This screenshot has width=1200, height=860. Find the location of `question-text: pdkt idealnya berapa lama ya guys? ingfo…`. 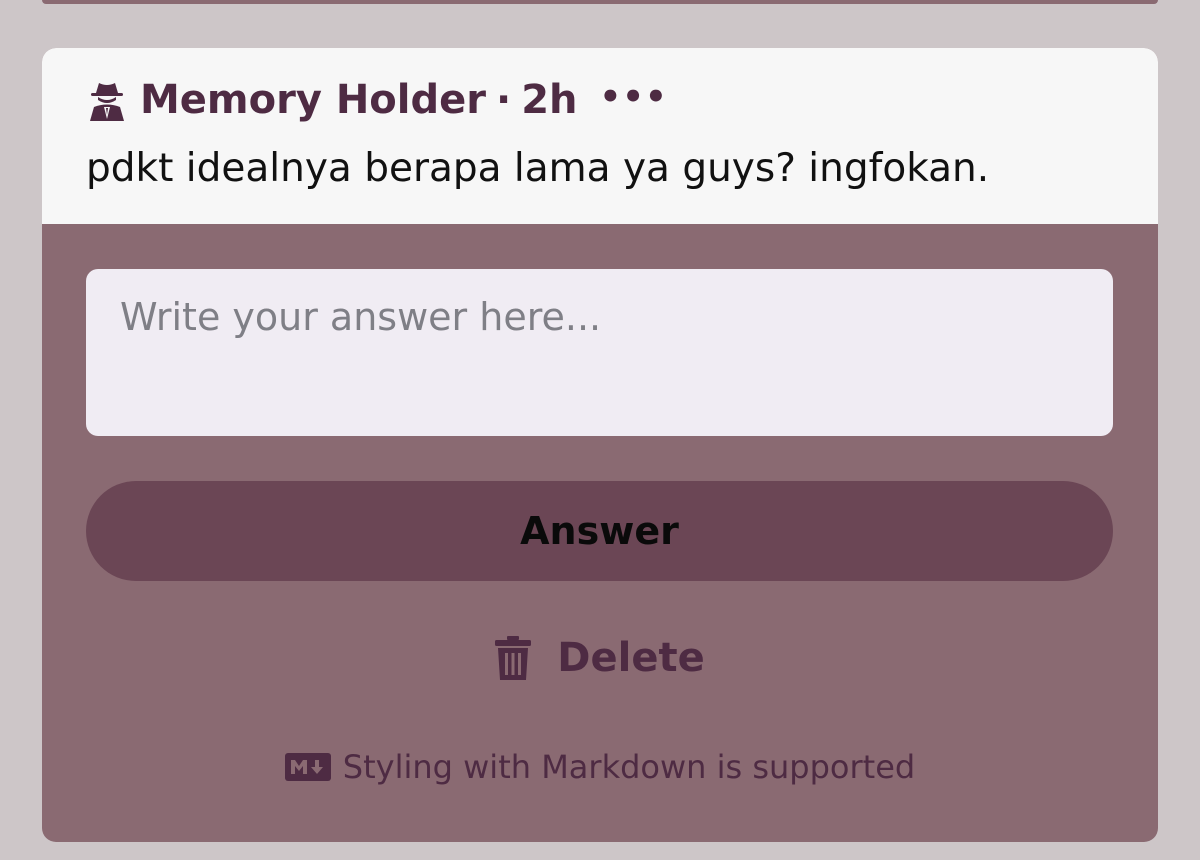

question-text: pdkt idealnya berapa lama ya guys? ingfo… is located at coordinates (538, 168).